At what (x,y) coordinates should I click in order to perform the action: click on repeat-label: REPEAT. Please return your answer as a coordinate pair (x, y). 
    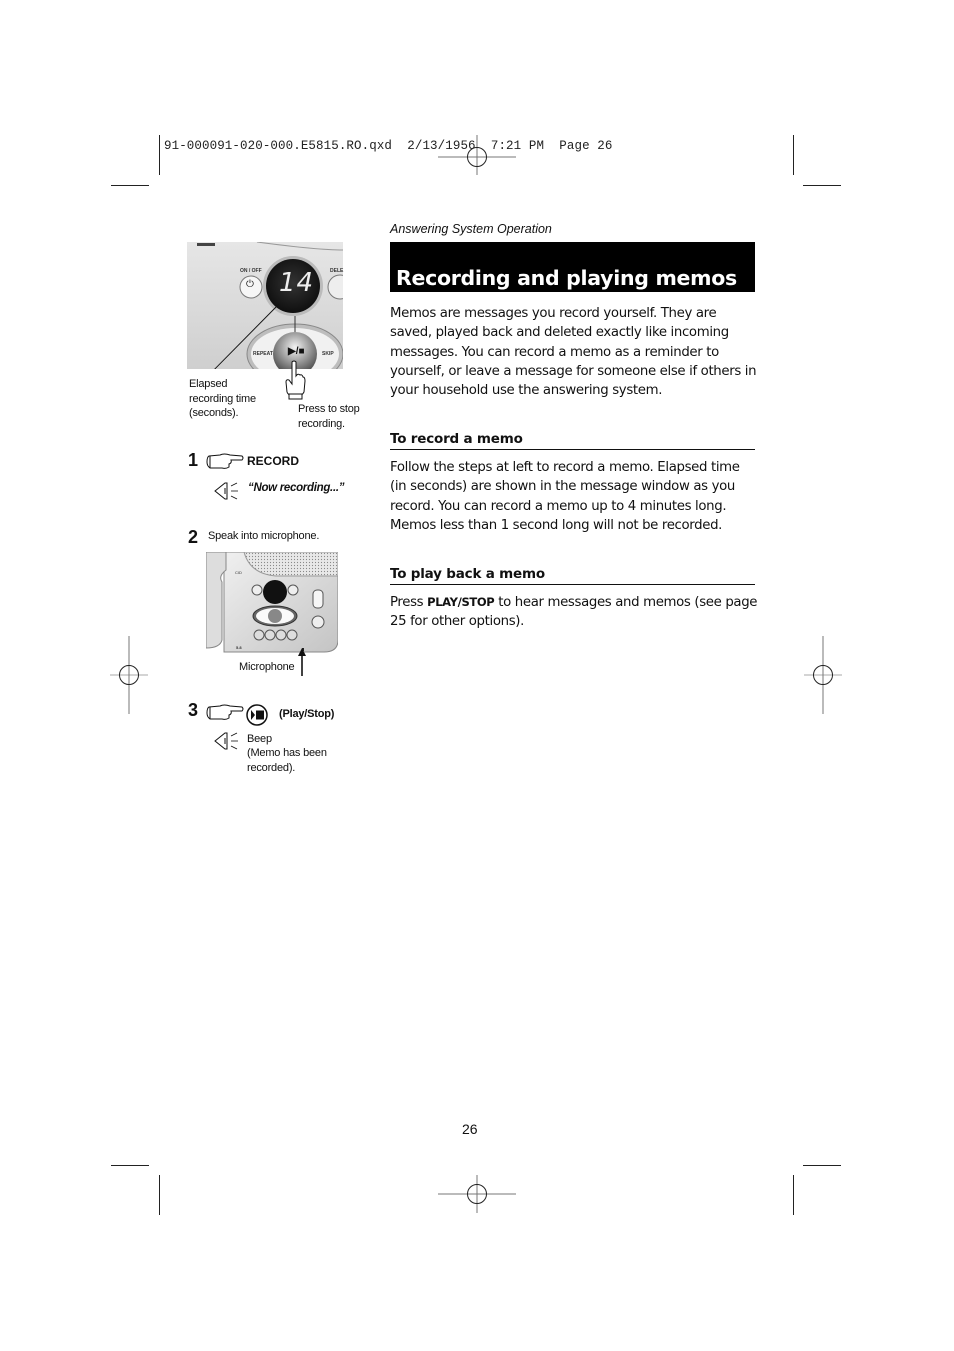
    Looking at the image, I should click on (263, 354).